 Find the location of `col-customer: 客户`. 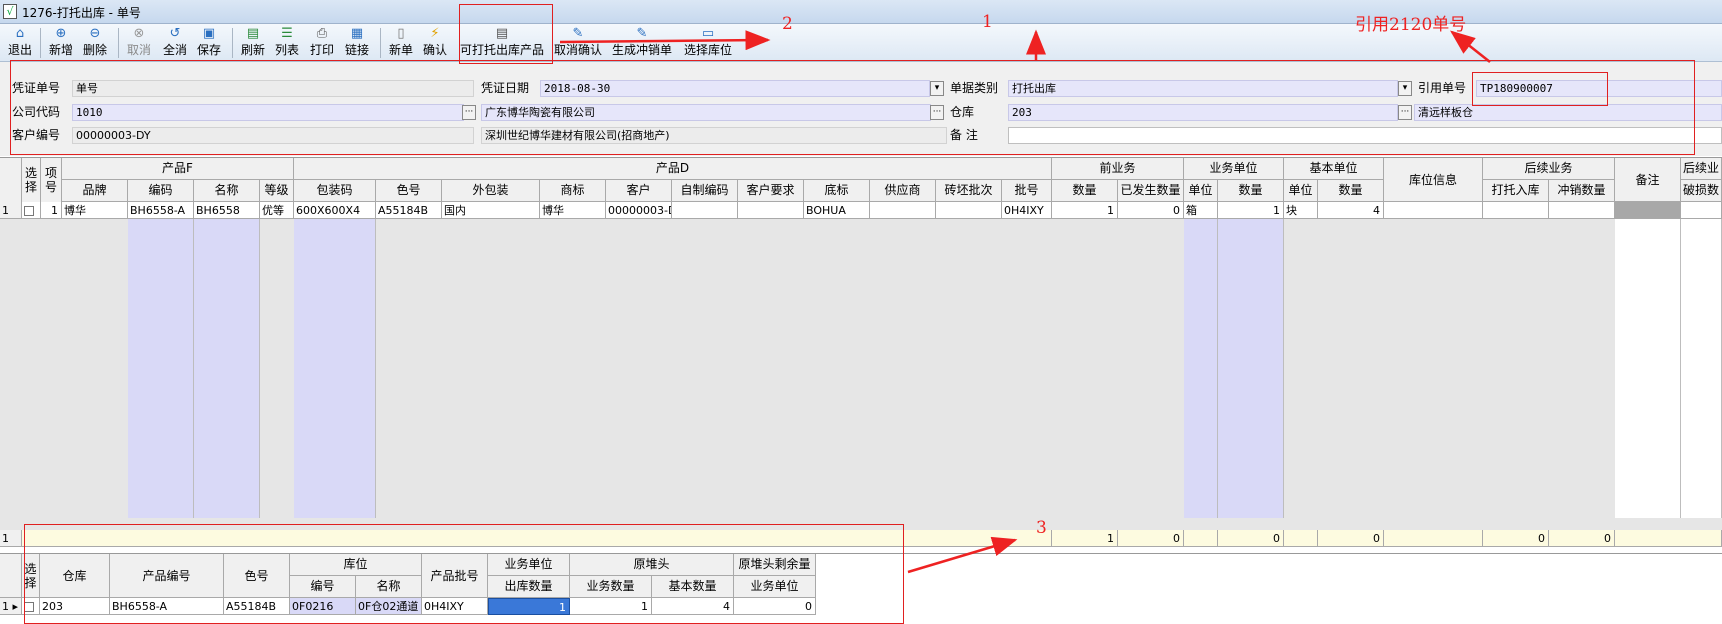

col-customer: 客户 is located at coordinates (639, 191).